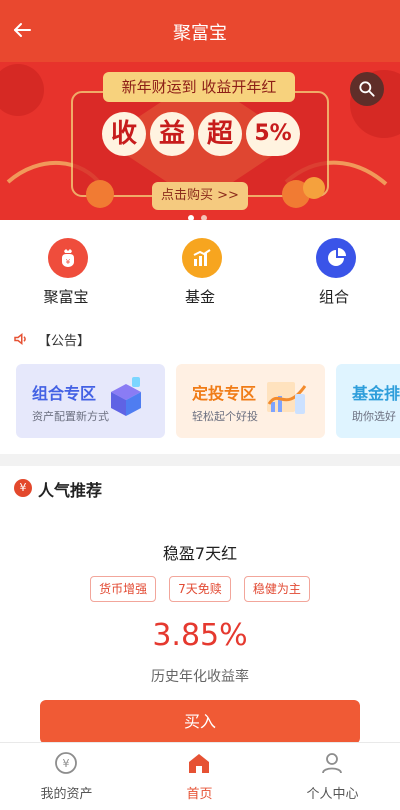  Describe the element at coordinates (20, 339) in the screenshot. I see `speaker-icon` at that location.